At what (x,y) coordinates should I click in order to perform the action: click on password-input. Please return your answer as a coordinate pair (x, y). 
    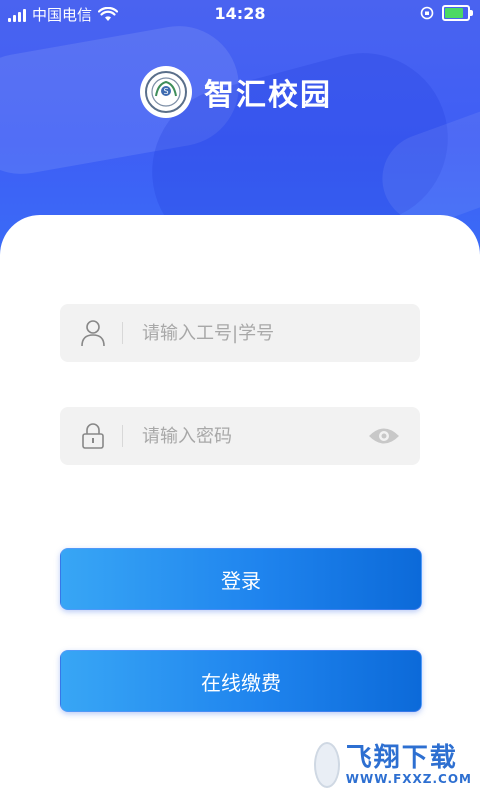
    Looking at the image, I should click on (252, 436).